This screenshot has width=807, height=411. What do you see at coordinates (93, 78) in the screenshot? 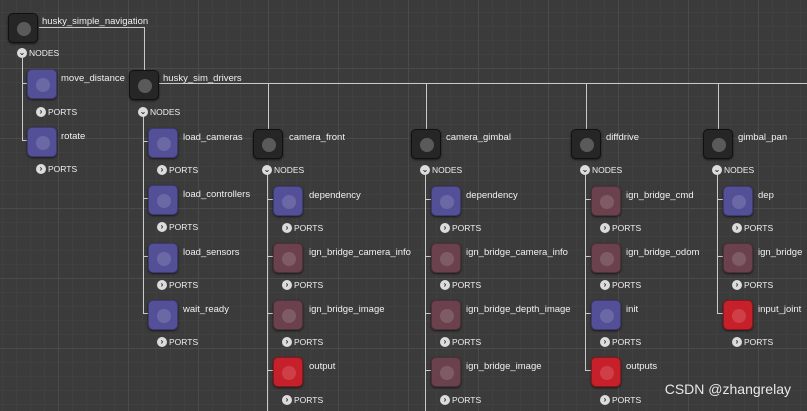
I see `node-label: move_distance` at bounding box center [93, 78].